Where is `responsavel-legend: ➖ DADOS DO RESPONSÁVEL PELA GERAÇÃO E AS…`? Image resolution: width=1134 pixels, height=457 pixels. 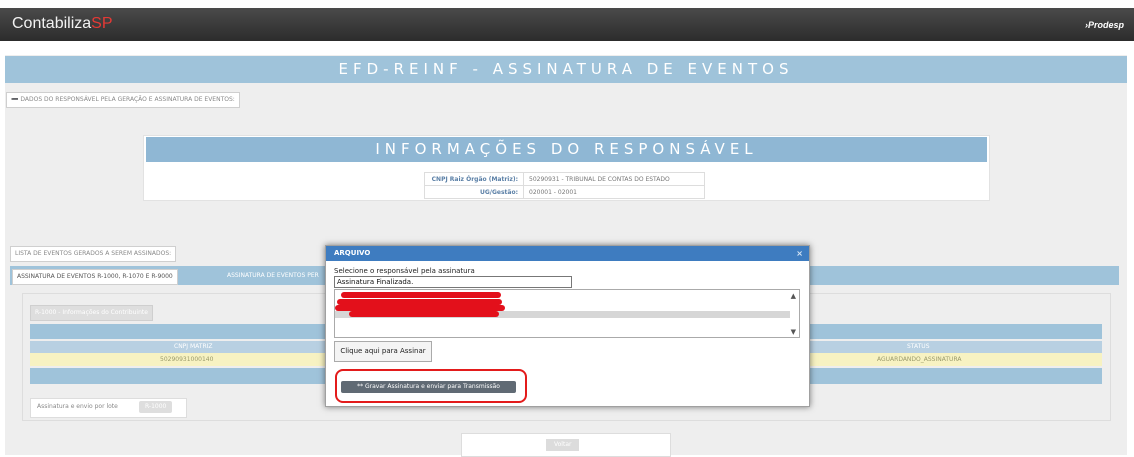
responsavel-legend: ➖ DADOS DO RESPONSÁVEL PELA GERAÇÃO E AS… is located at coordinates (123, 100).